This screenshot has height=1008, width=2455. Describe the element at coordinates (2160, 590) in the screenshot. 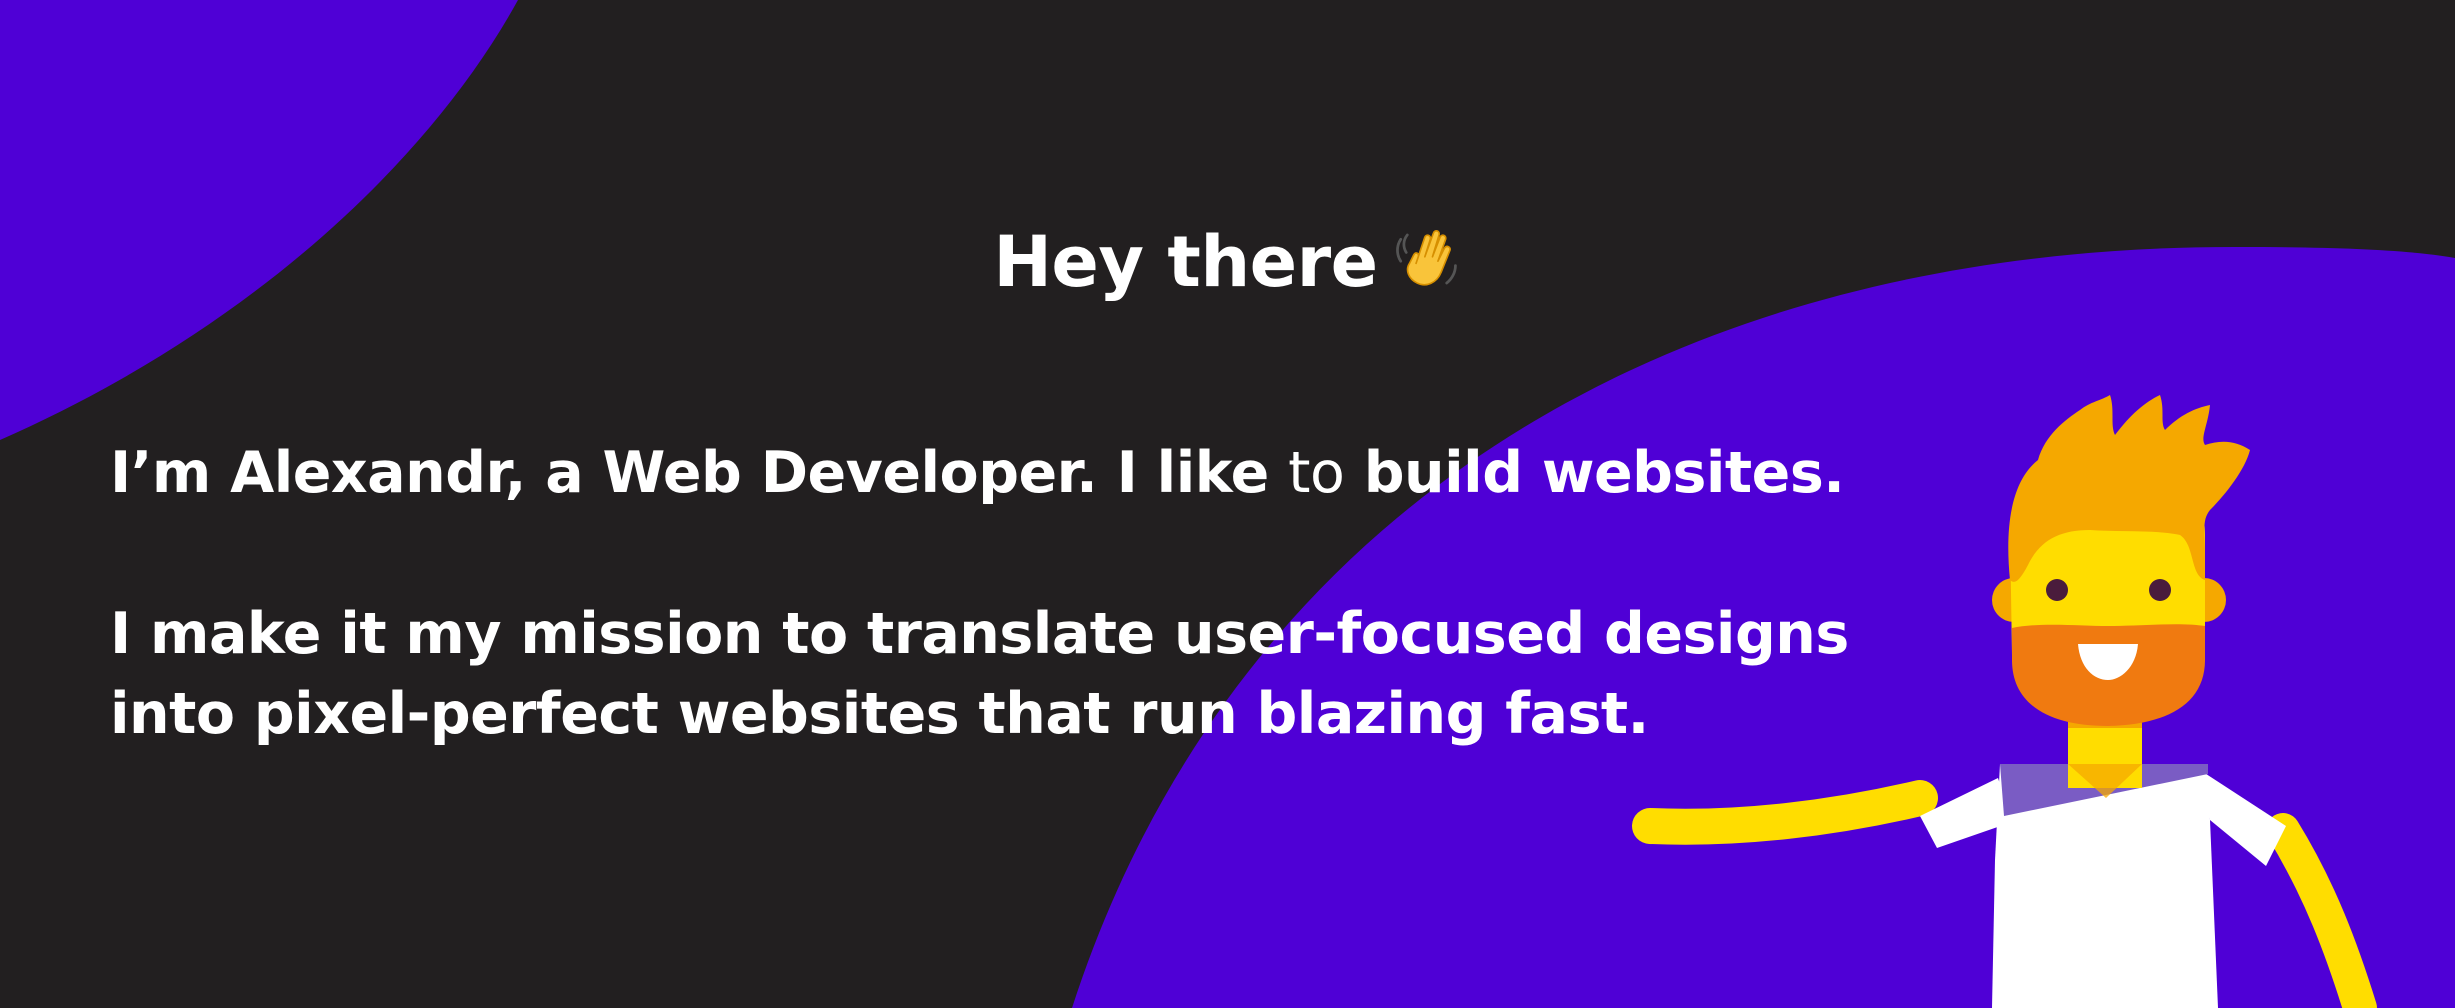

I see `character-eye-right` at that location.